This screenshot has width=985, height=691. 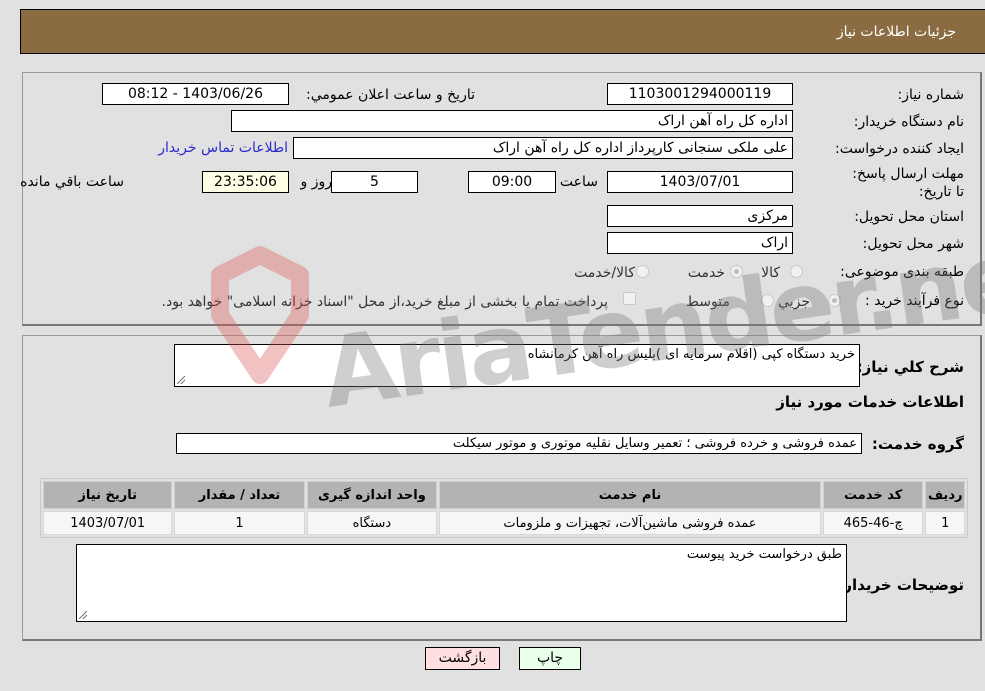 I want to click on process-option-minor: جزيي, so click(x=794, y=302).